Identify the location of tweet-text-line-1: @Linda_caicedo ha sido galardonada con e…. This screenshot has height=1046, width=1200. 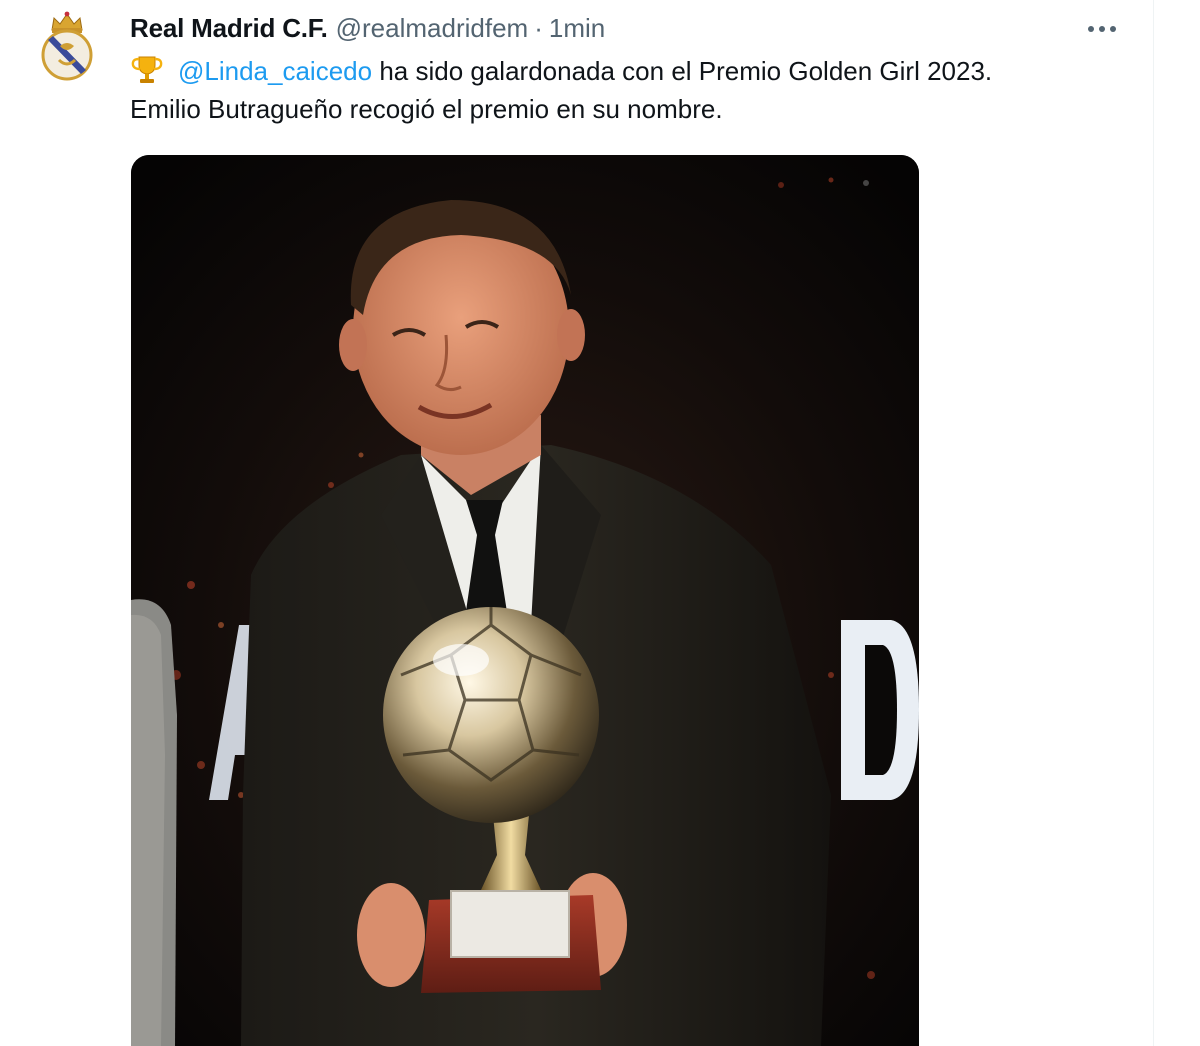
(630, 71).